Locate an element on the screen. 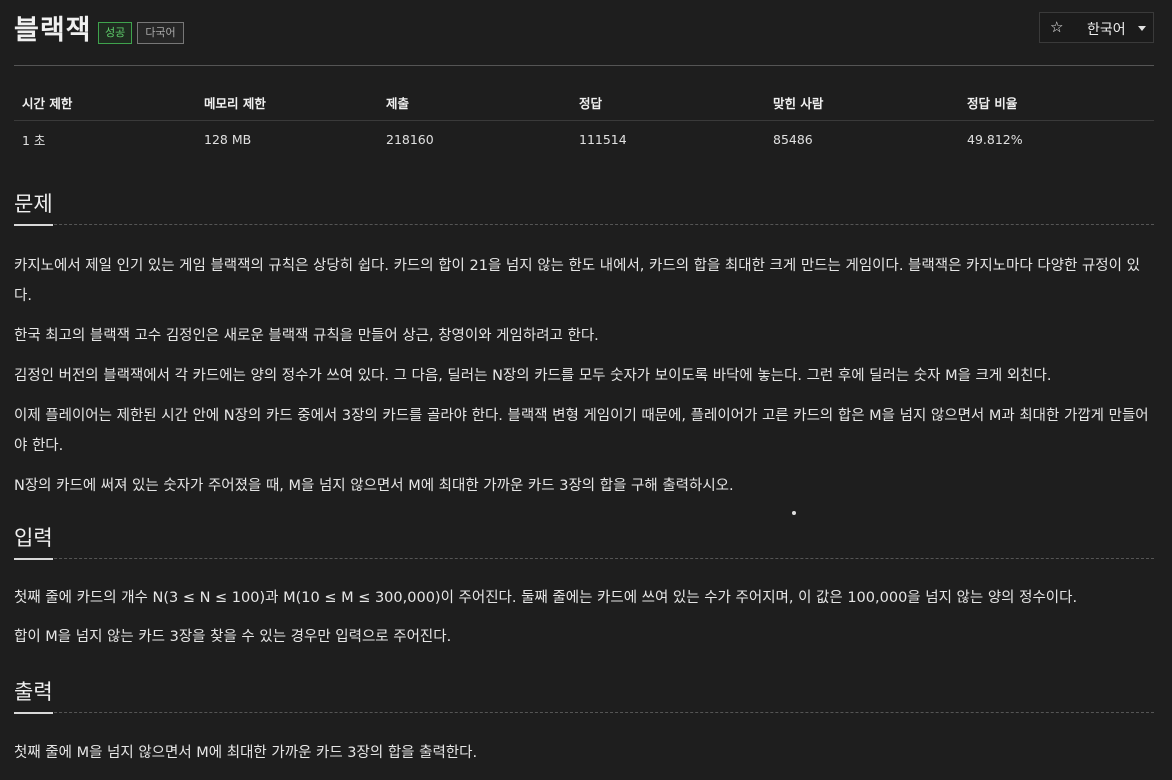 Image resolution: width=1172 pixels, height=780 pixels. page-title: 블랙잭 is located at coordinates (53, 30).